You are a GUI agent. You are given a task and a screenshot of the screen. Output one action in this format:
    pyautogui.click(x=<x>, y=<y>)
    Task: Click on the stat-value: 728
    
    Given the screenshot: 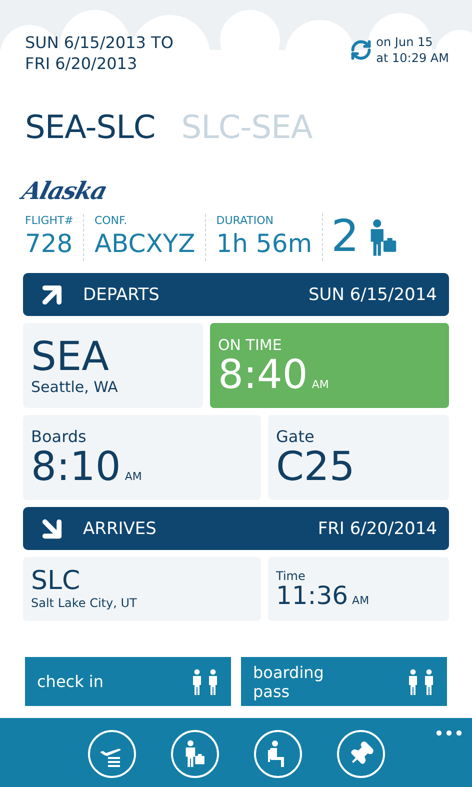 What is the action you would take?
    pyautogui.click(x=49, y=244)
    